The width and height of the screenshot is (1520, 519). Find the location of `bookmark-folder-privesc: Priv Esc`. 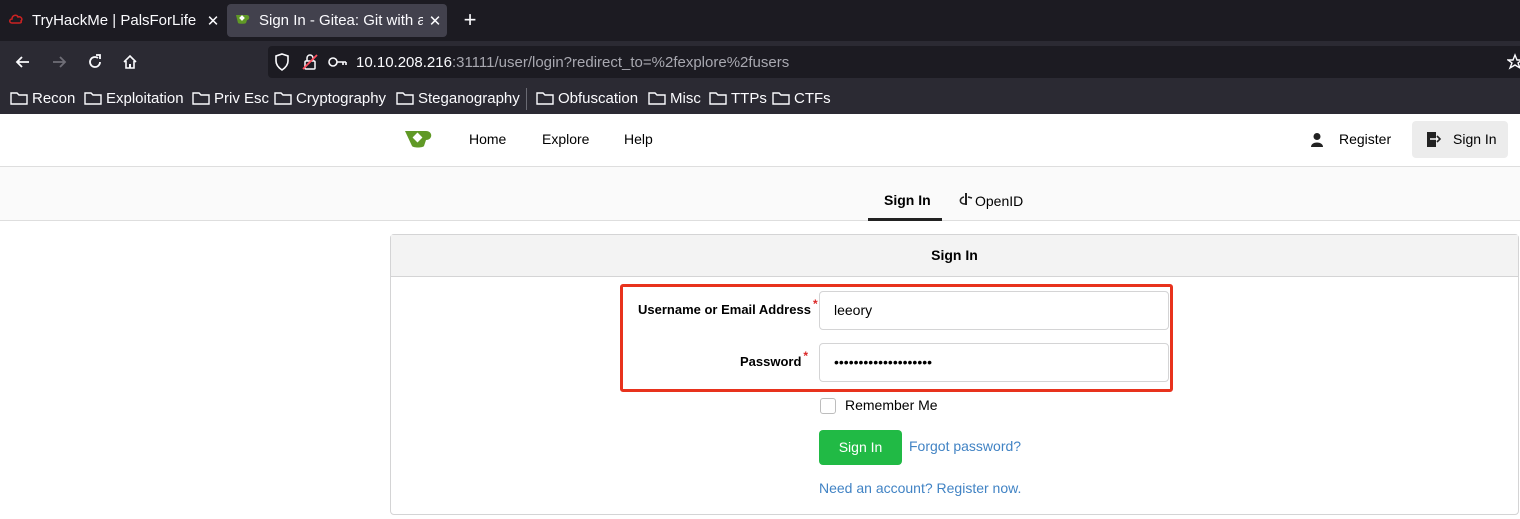

bookmark-folder-privesc: Priv Esc is located at coordinates (230, 98).